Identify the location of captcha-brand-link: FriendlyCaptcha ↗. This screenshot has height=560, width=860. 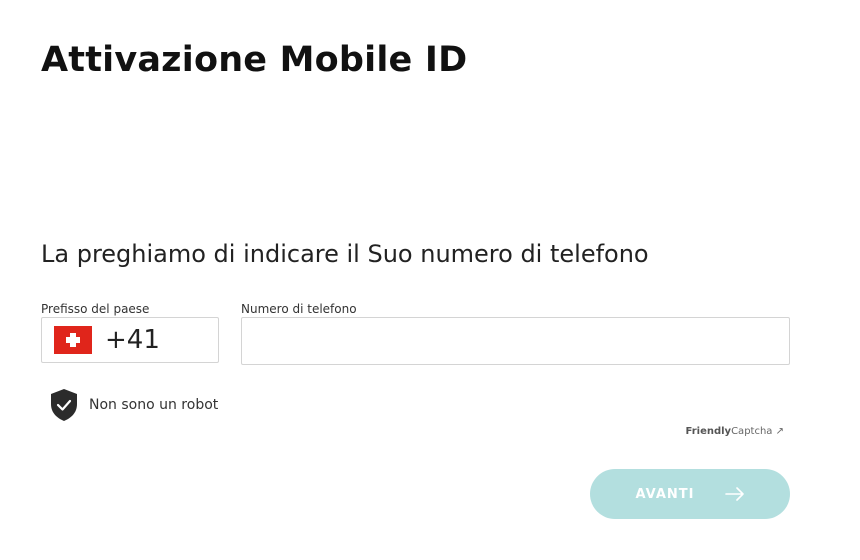
(735, 431).